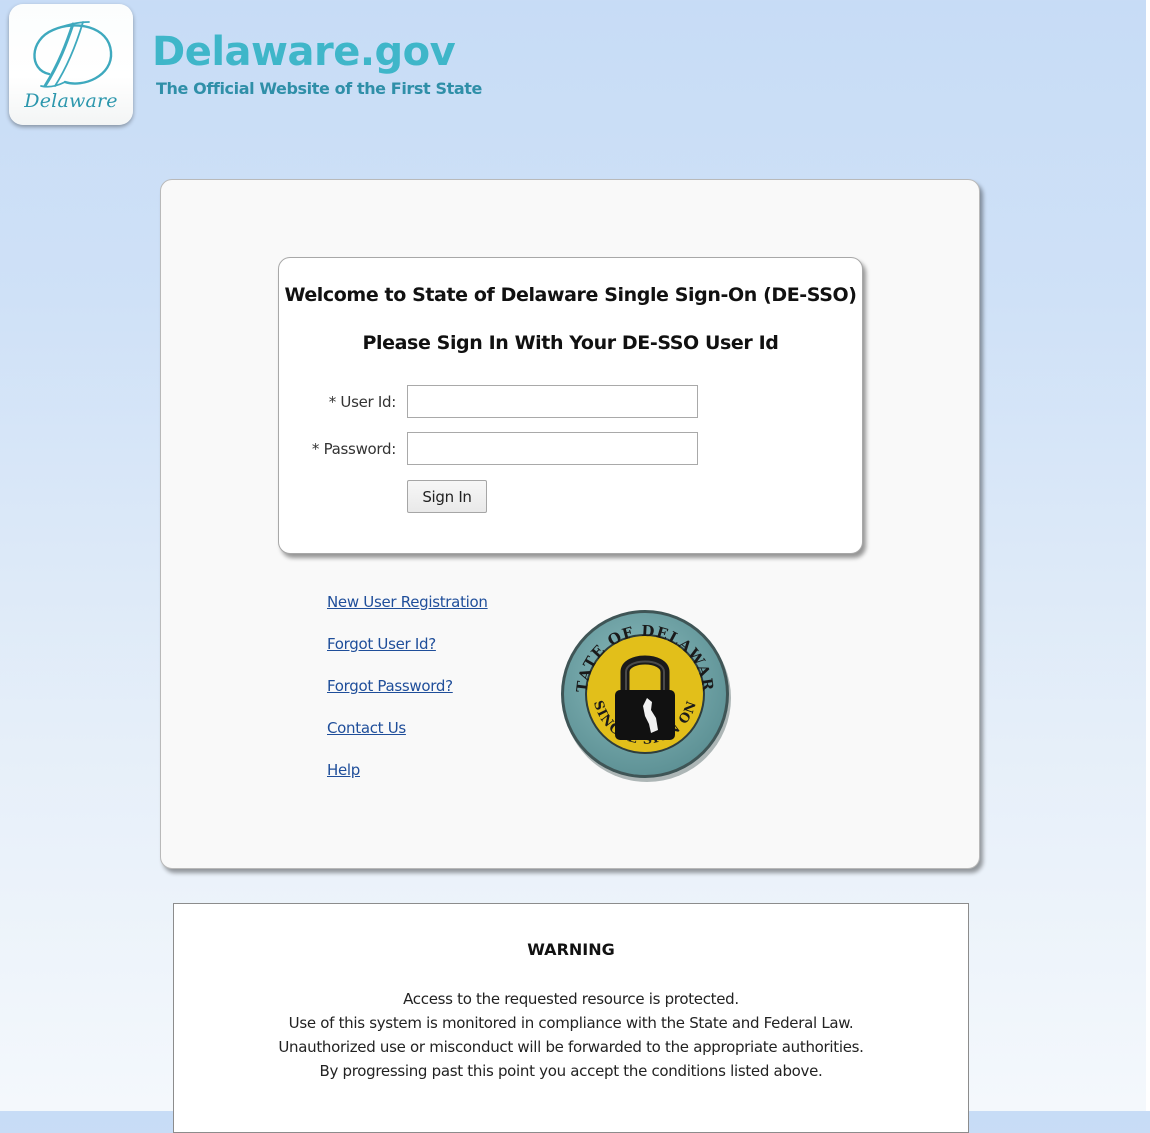 The height and width of the screenshot is (1133, 1150). Describe the element at coordinates (381, 644) in the screenshot. I see `forgot-user-id-link: Forgot User Id?` at that location.